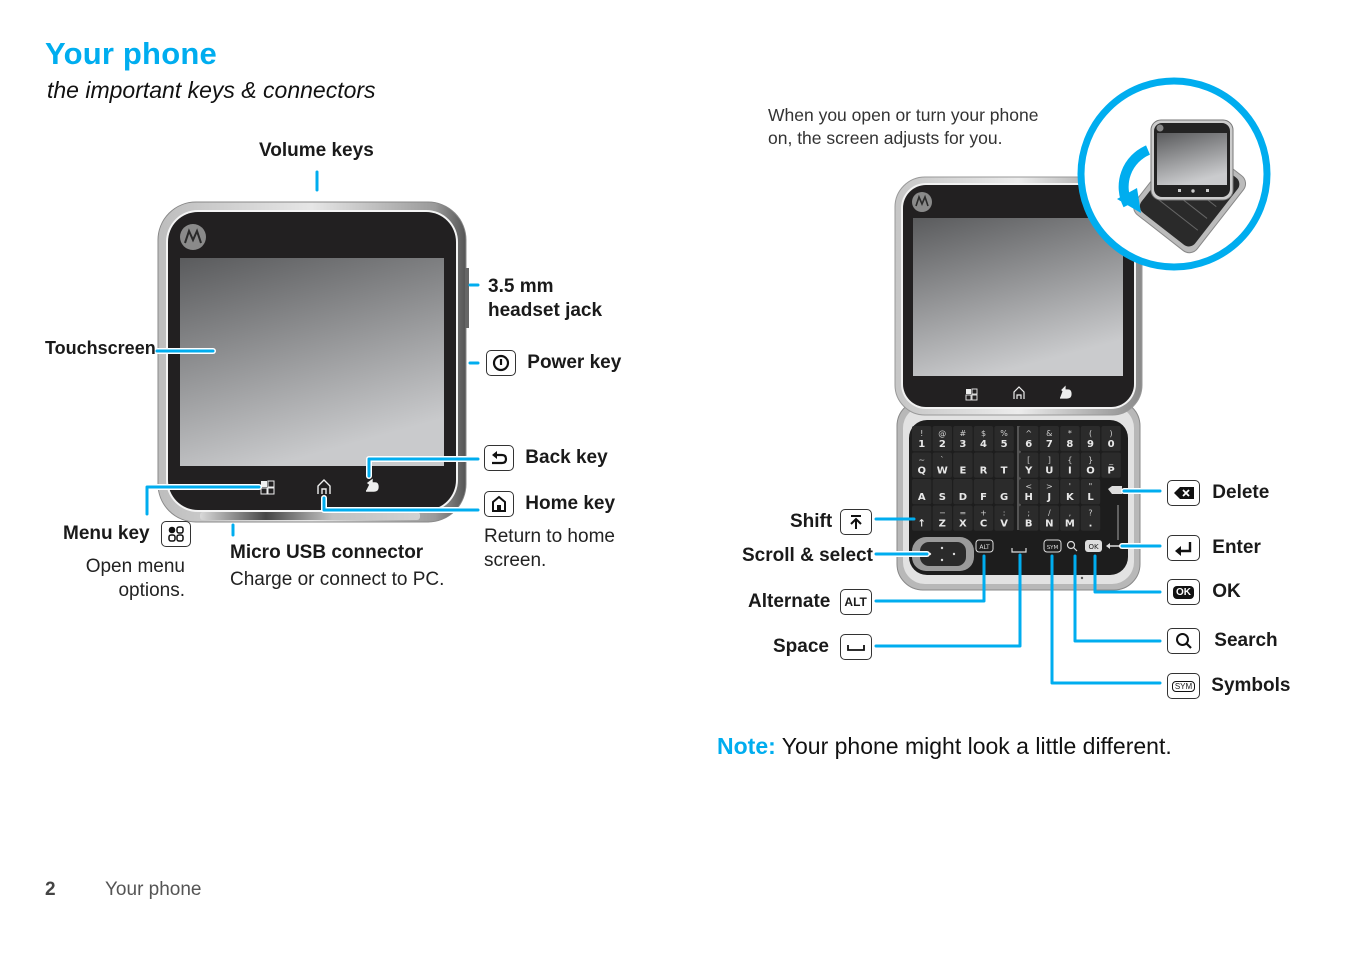 The image size is (1345, 954). What do you see at coordinates (1070, 471) in the screenshot?
I see `keyboard-key-char: I` at bounding box center [1070, 471].